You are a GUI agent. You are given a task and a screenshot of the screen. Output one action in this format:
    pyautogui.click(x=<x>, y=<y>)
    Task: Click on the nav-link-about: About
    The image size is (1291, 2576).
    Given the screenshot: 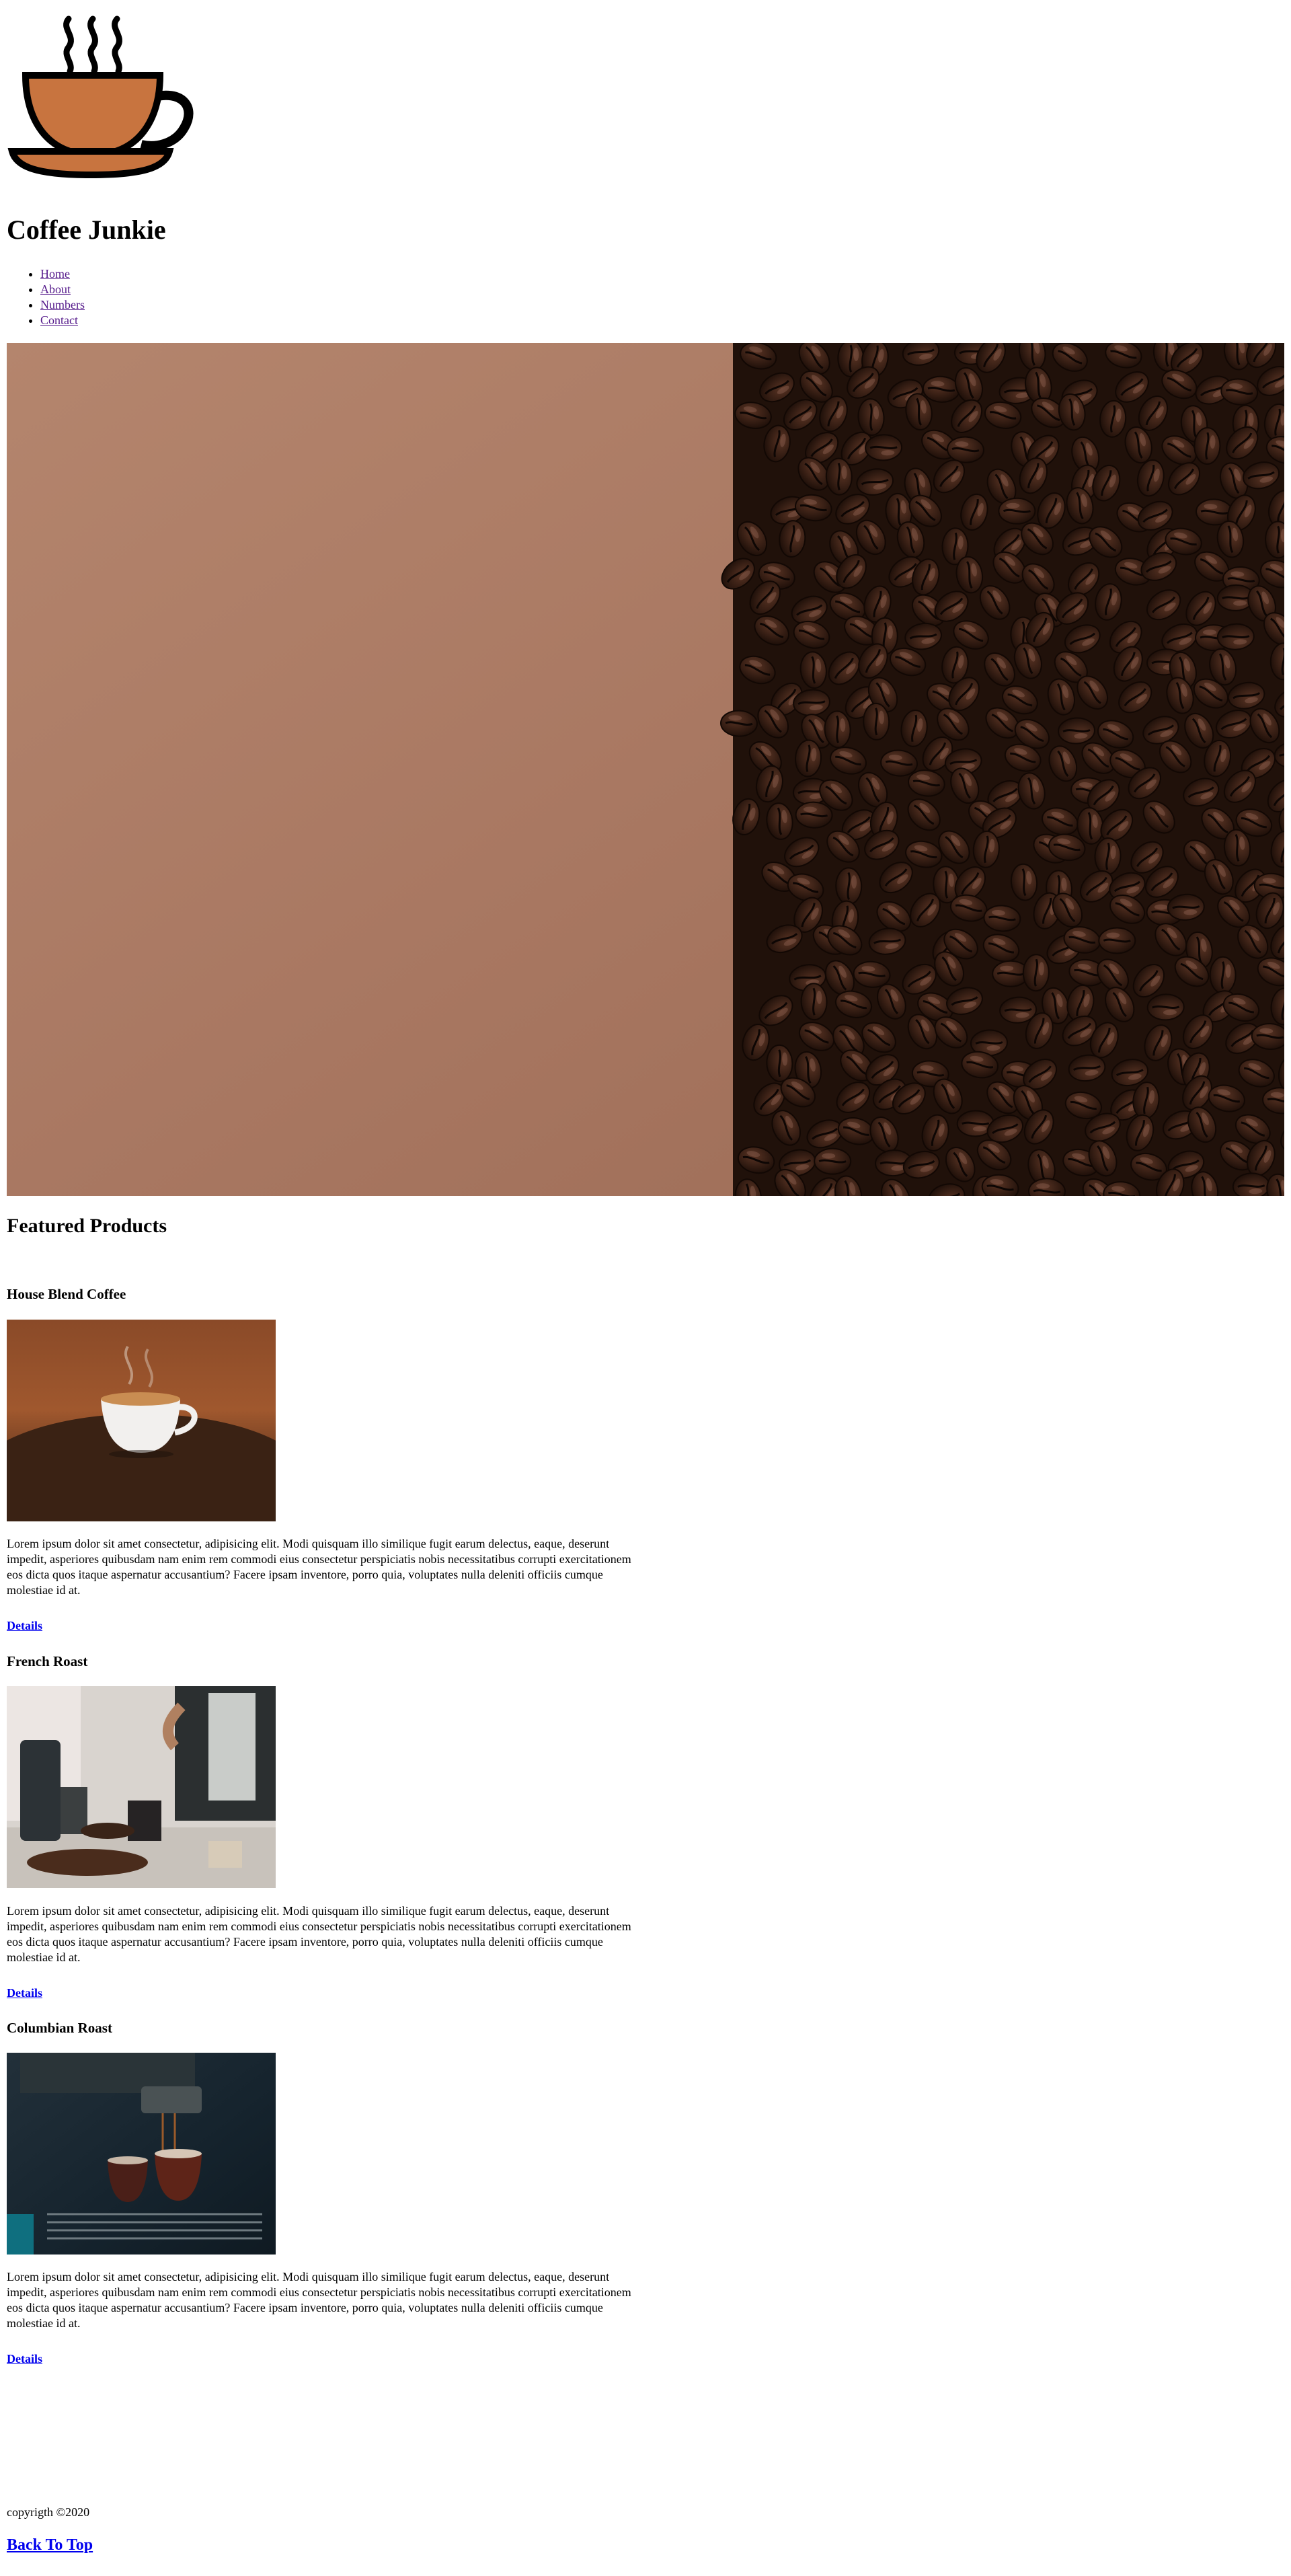 What is the action you would take?
    pyautogui.click(x=55, y=289)
    